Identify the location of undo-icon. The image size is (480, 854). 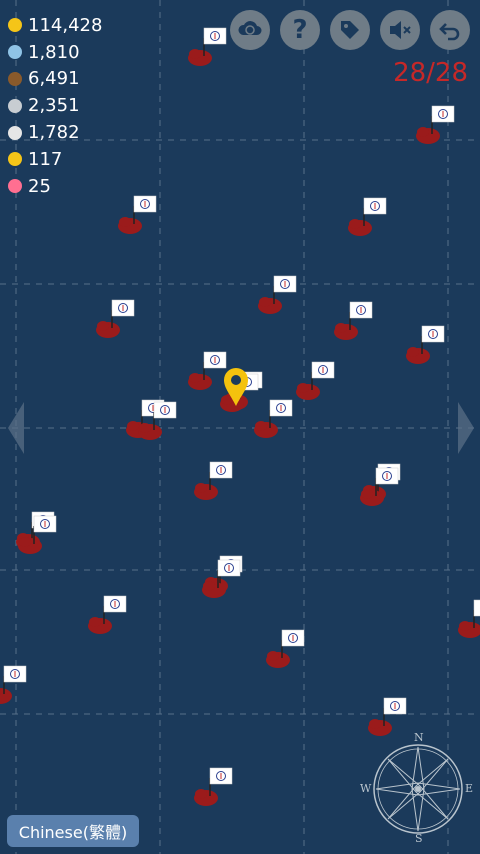
(449, 32).